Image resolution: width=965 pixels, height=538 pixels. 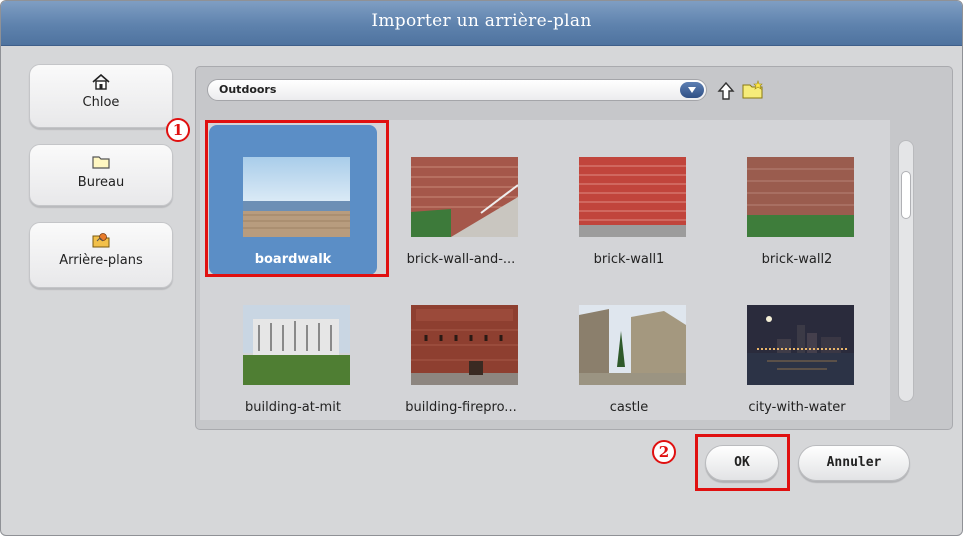 I want to click on home-icon, so click(x=101, y=82).